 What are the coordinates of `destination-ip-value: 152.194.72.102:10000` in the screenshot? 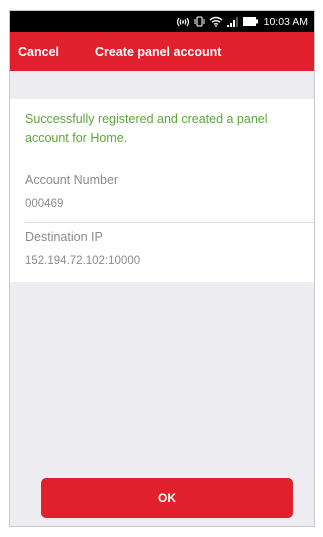 It's located at (83, 261).